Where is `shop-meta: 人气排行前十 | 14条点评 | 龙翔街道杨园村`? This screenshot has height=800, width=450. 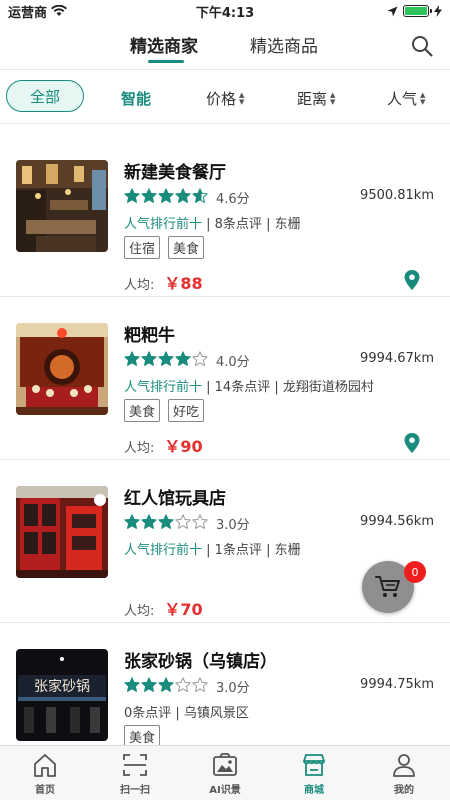
shop-meta: 人气排行前十 | 14条点评 | 龙翔街道杨园村 is located at coordinates (249, 385).